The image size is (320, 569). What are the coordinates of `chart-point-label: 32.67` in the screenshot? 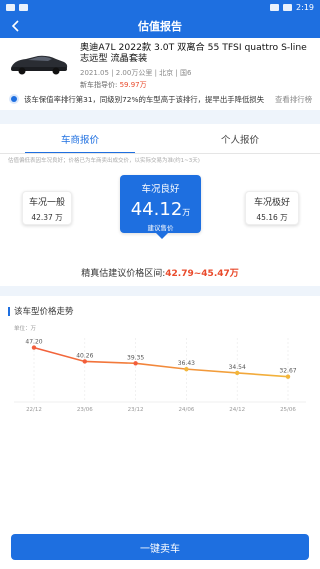 It's located at (287, 371).